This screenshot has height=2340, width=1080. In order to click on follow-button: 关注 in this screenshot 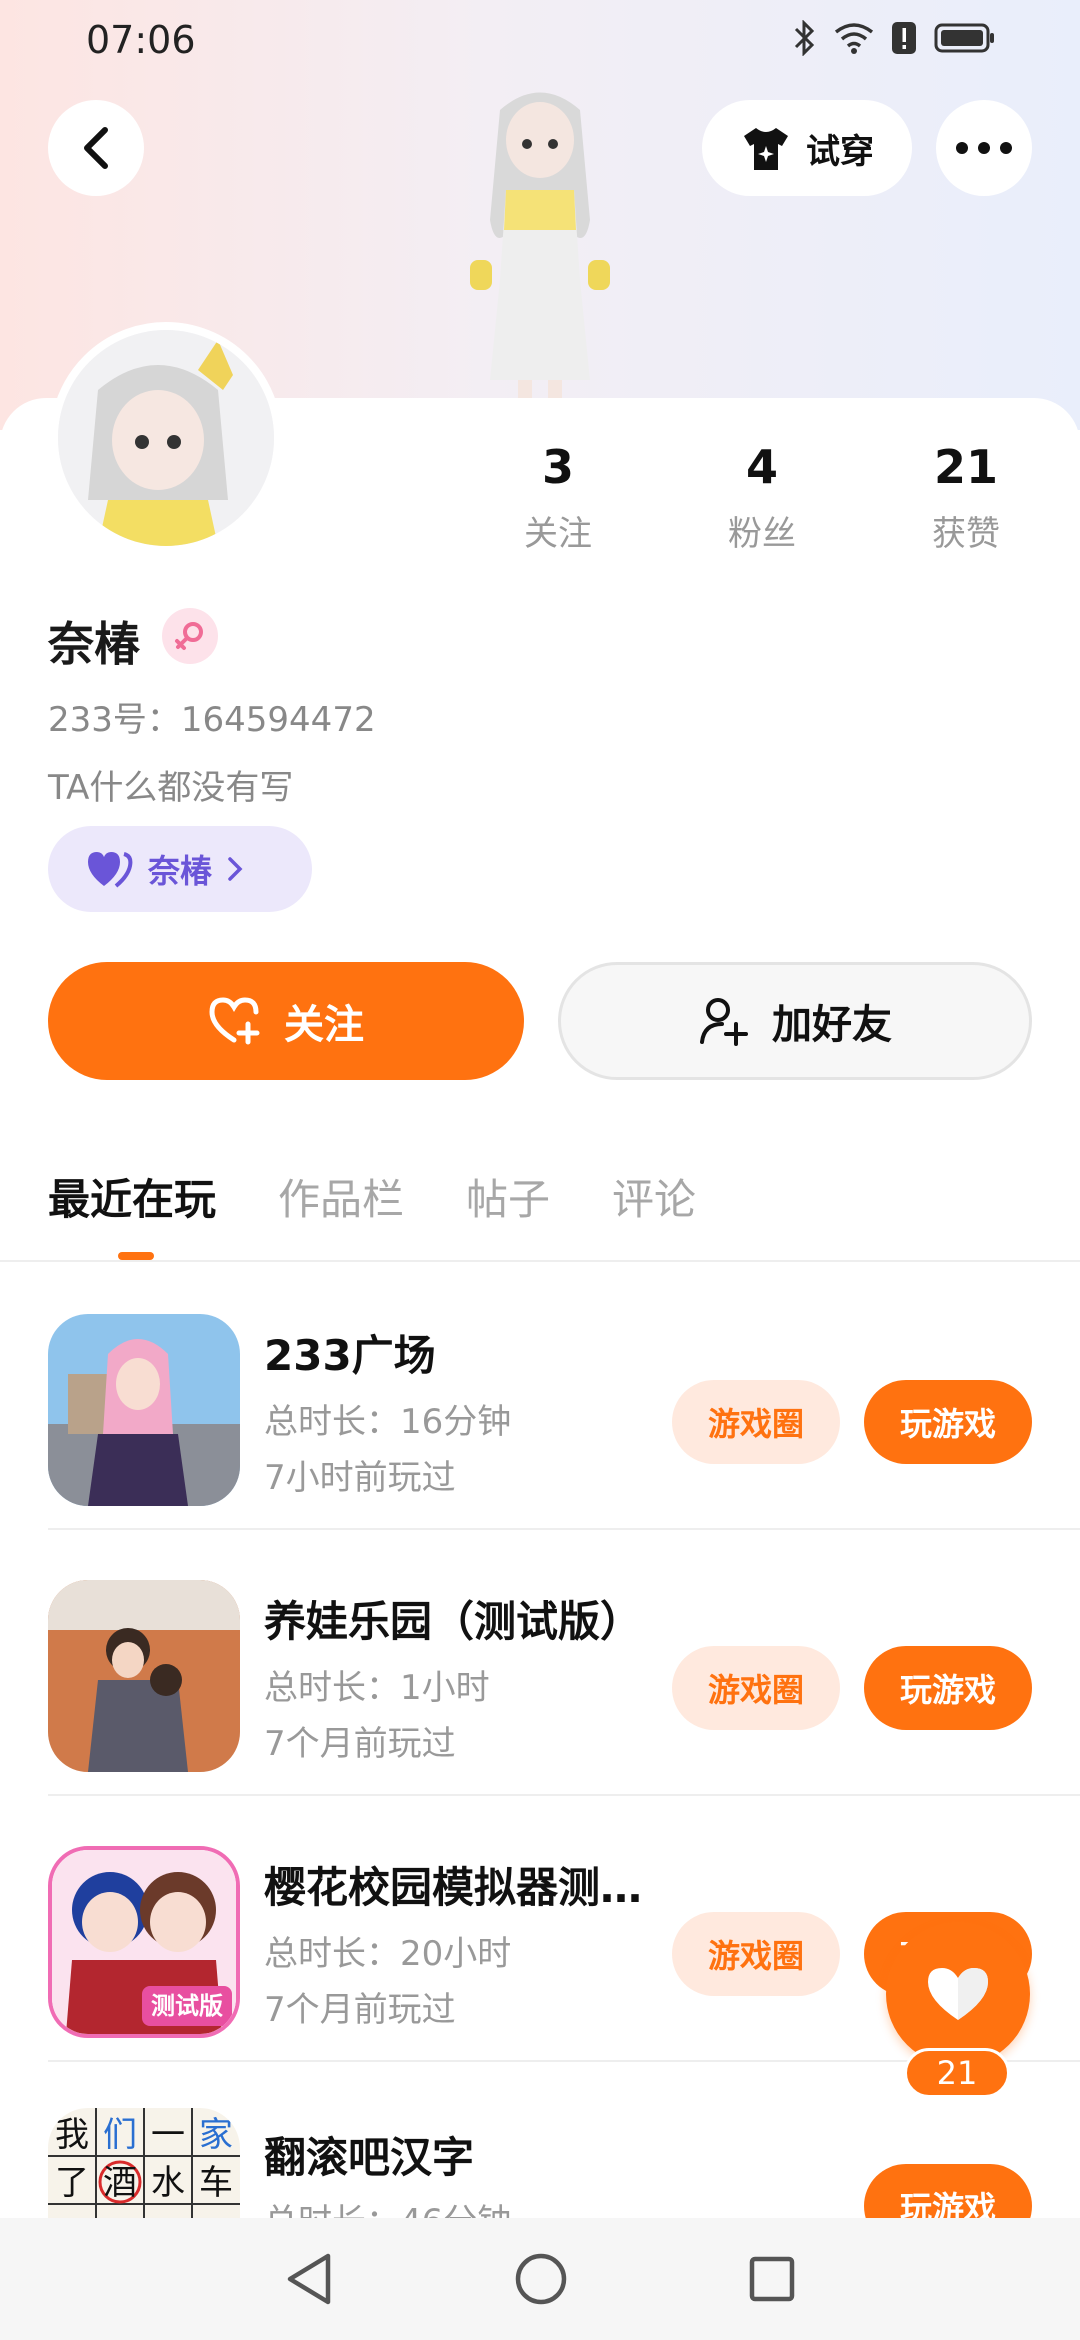, I will do `click(286, 1021)`.